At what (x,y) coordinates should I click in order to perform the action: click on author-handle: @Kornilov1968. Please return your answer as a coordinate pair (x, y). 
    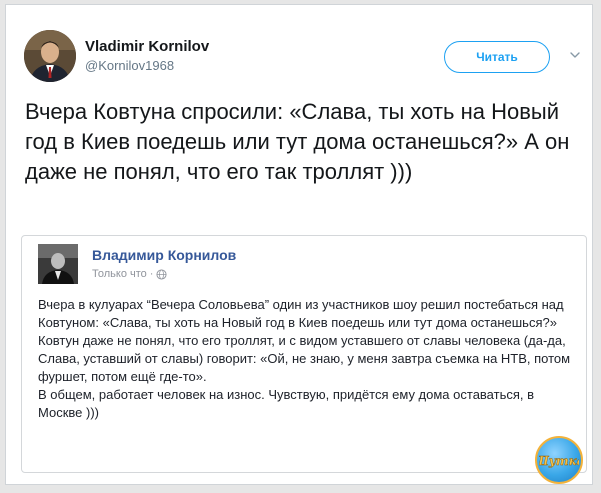
    Looking at the image, I should click on (129, 65).